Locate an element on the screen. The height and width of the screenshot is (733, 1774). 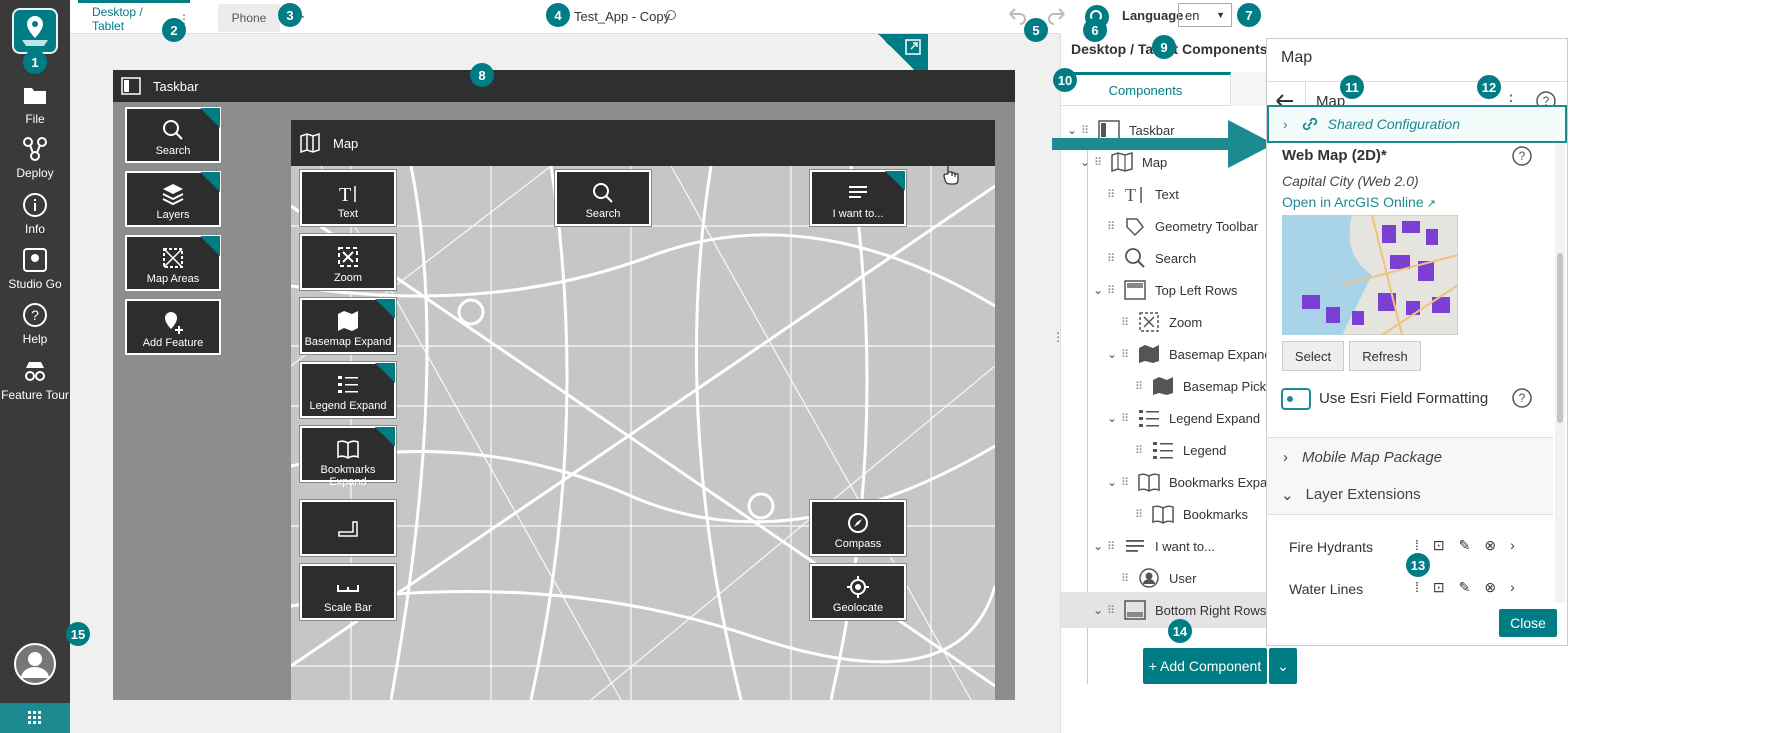
apps-grid-button is located at coordinates (35, 718).